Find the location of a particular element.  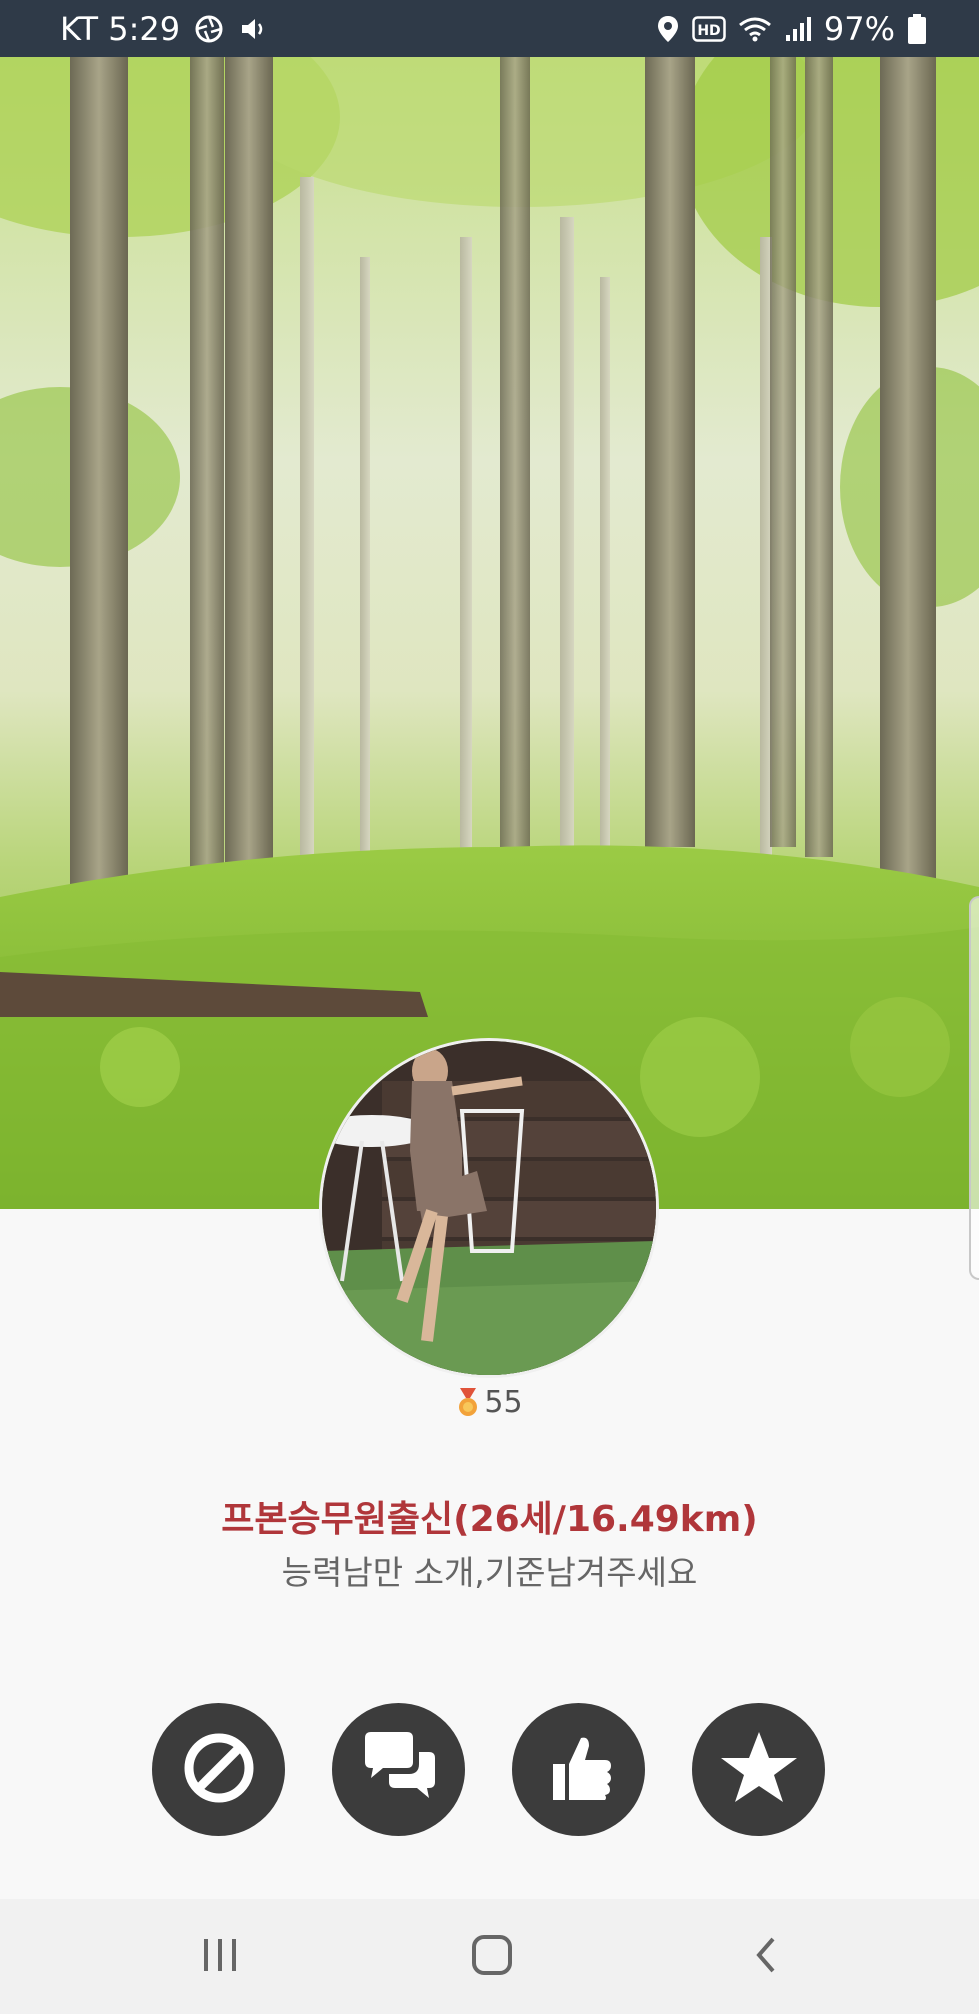

chat-bubbles-icon is located at coordinates (399, 1770).